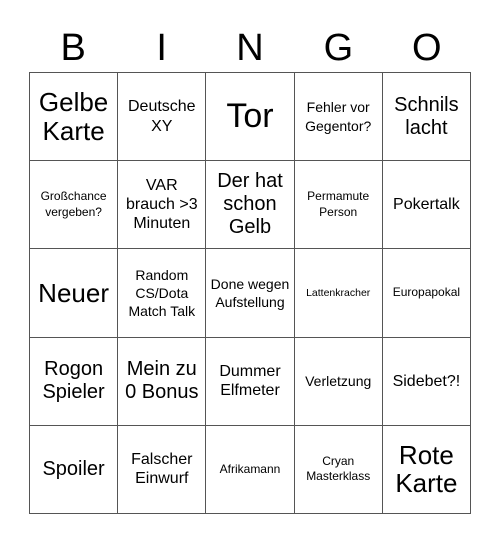 The width and height of the screenshot is (500, 544). Describe the element at coordinates (73, 48) in the screenshot. I see `header-letter-b: B` at that location.